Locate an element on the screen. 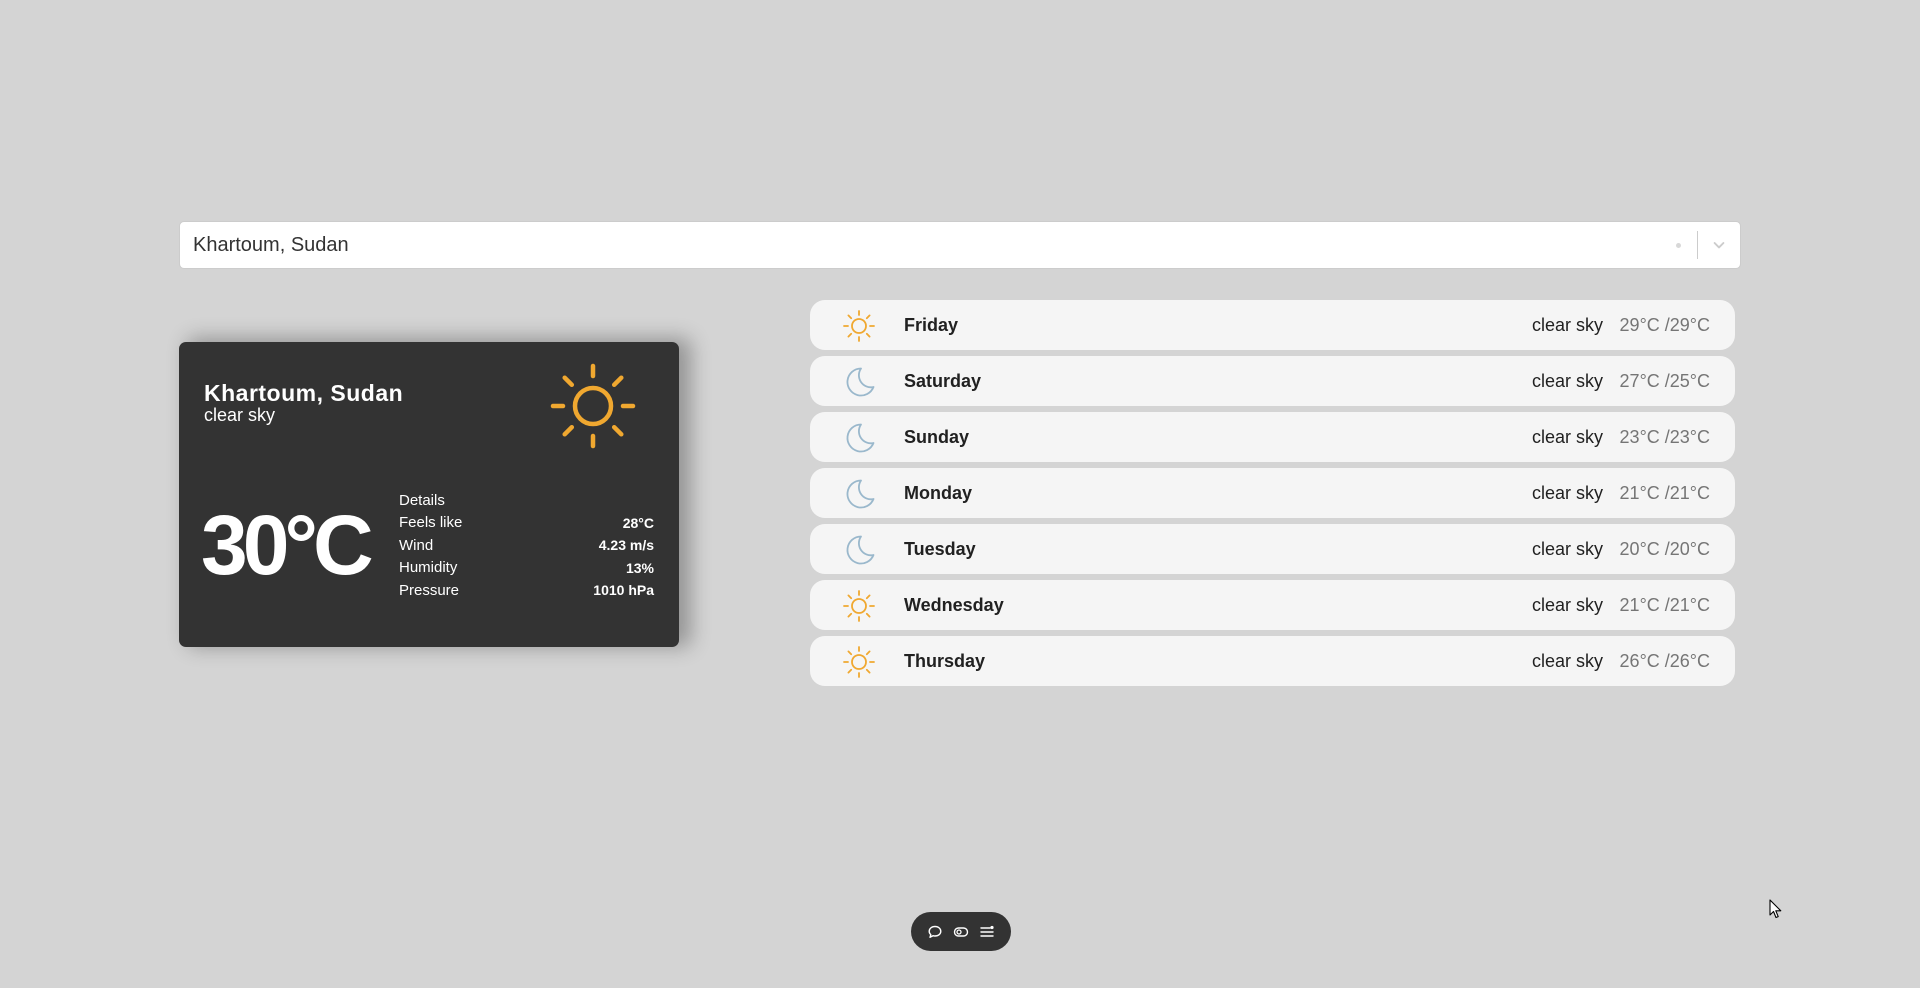 This screenshot has height=988, width=1920. forecast-item-tuesday: Tuesday clear sky 20°C /20°C is located at coordinates (1272, 549).